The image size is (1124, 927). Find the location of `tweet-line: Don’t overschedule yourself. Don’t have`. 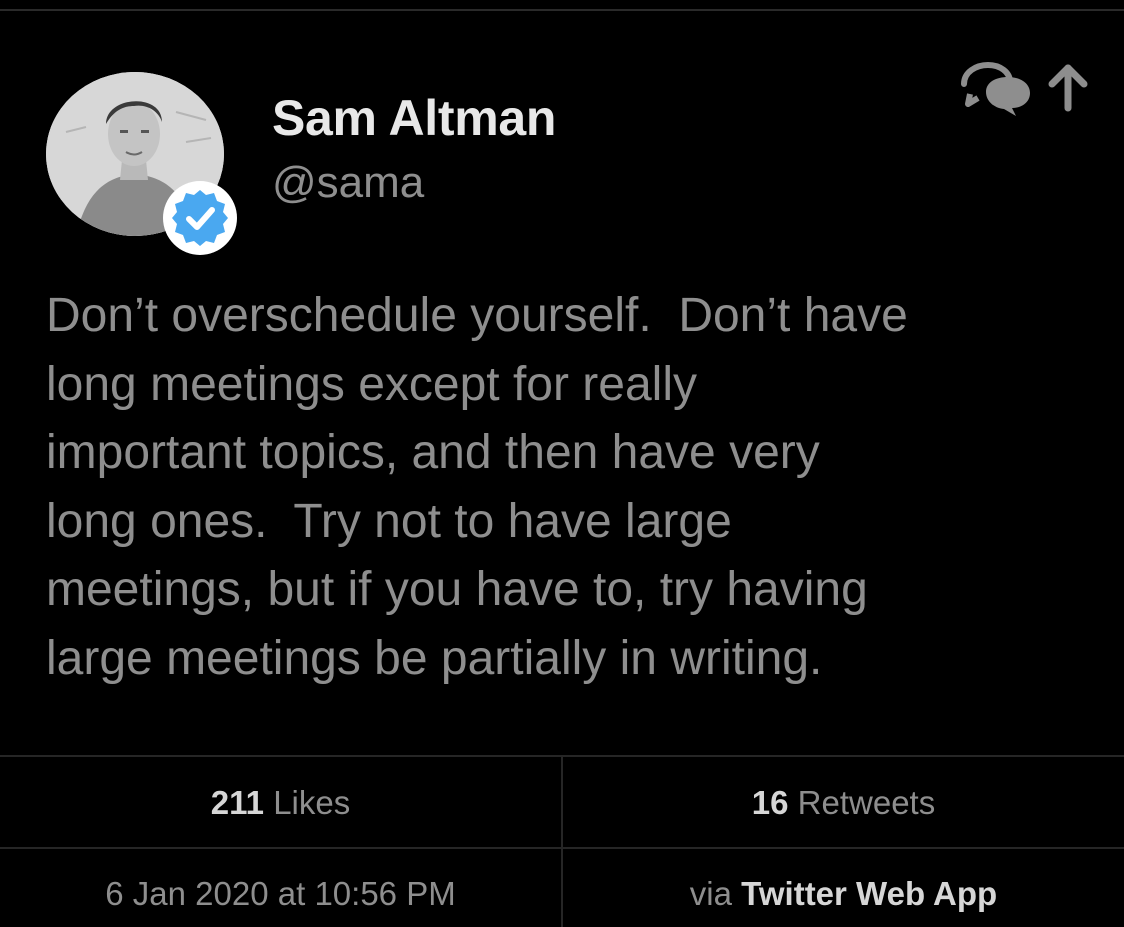

tweet-line: Don’t overschedule yourself. Don’t have is located at coordinates (477, 315).